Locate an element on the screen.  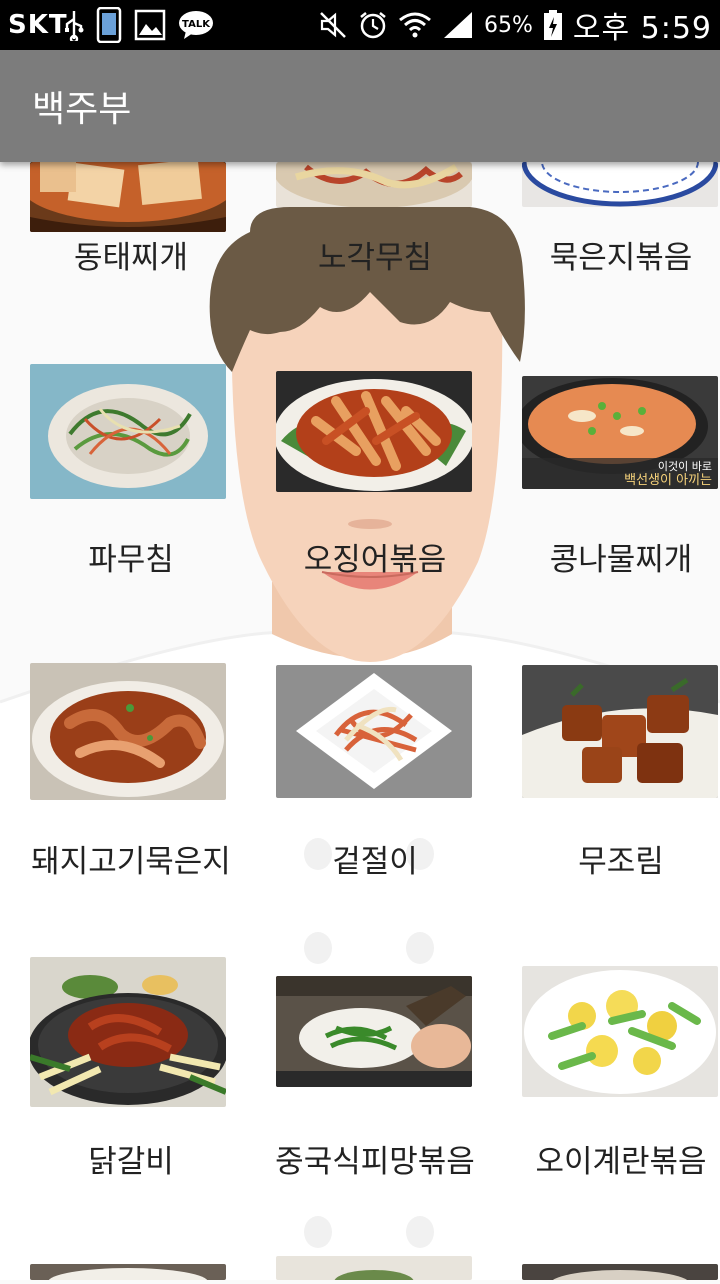
dakgalbi-thumbnail is located at coordinates (128, 1032).